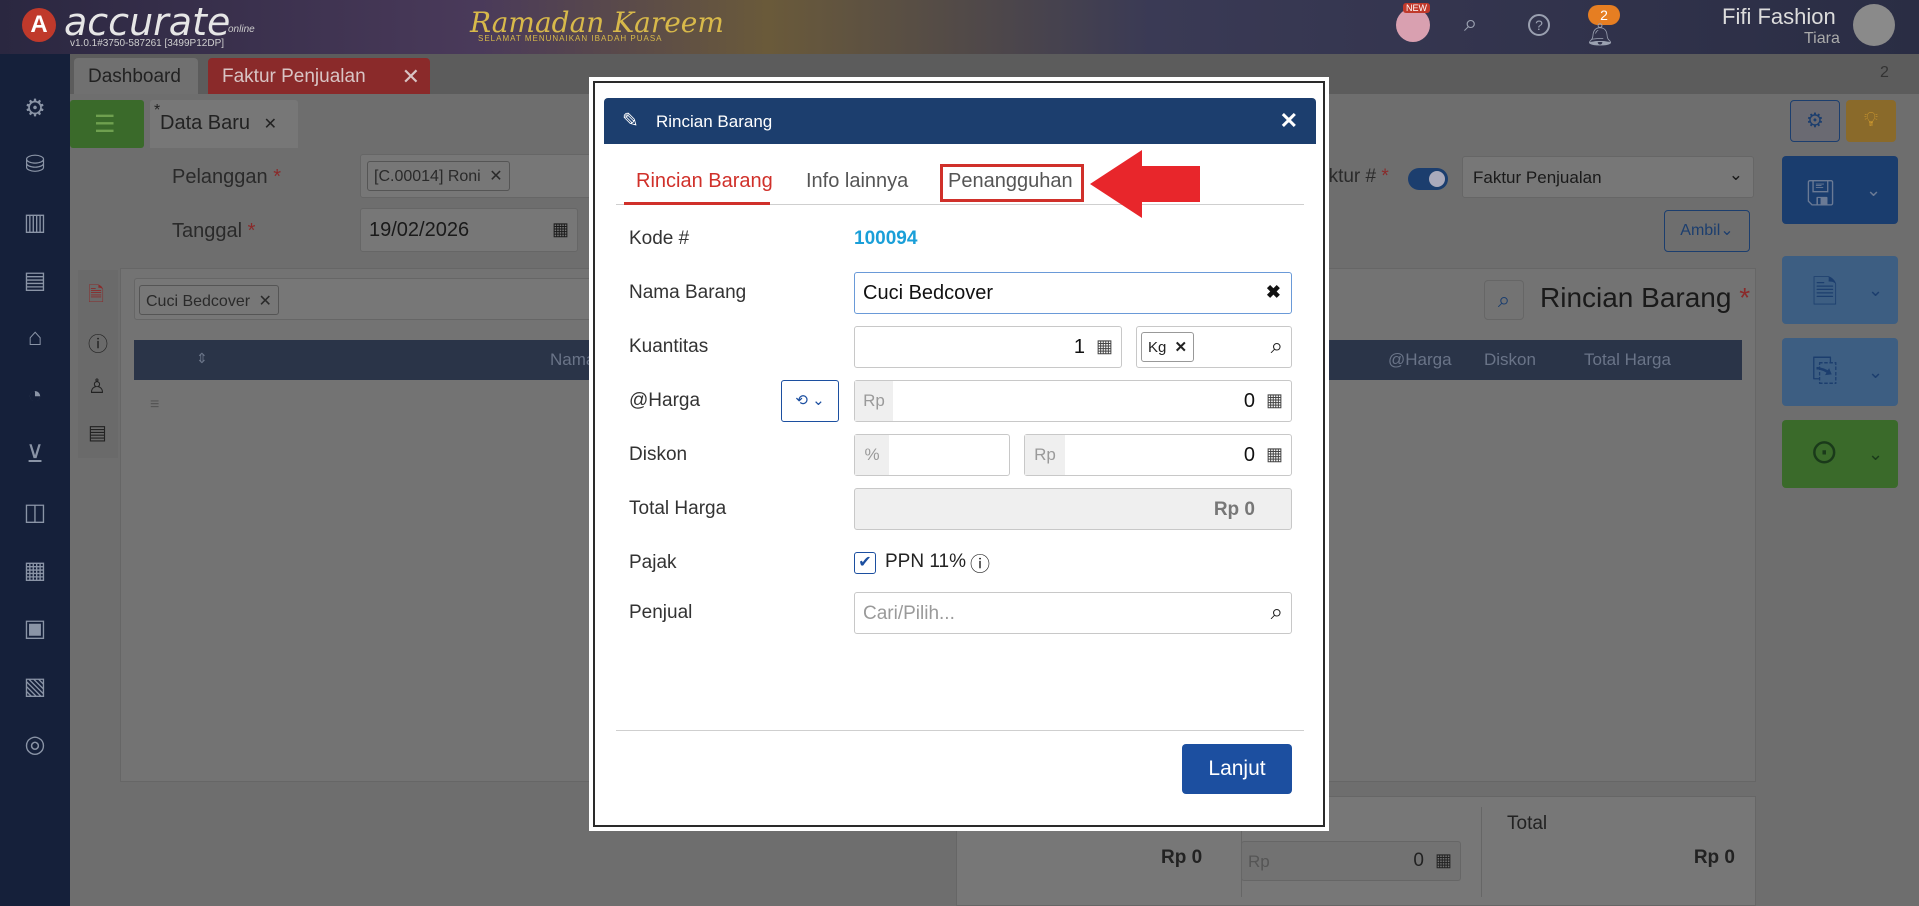 The height and width of the screenshot is (906, 1919). What do you see at coordinates (1351, 861) in the screenshot?
I see `diskon-input: Rp 0 ▦` at bounding box center [1351, 861].